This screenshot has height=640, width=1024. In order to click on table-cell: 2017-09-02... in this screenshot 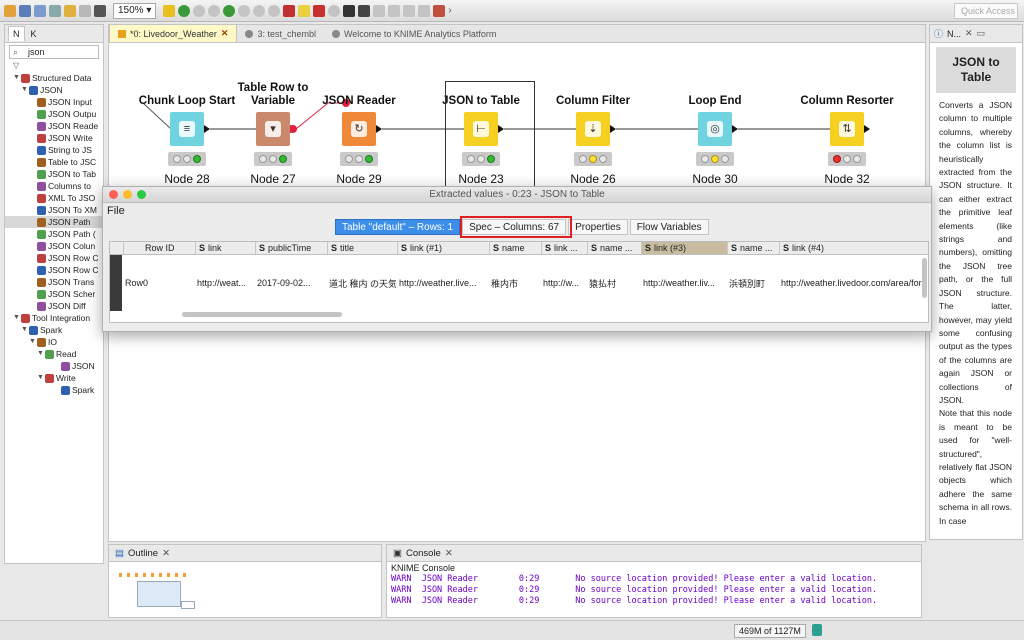, I will do `click(290, 283)`.